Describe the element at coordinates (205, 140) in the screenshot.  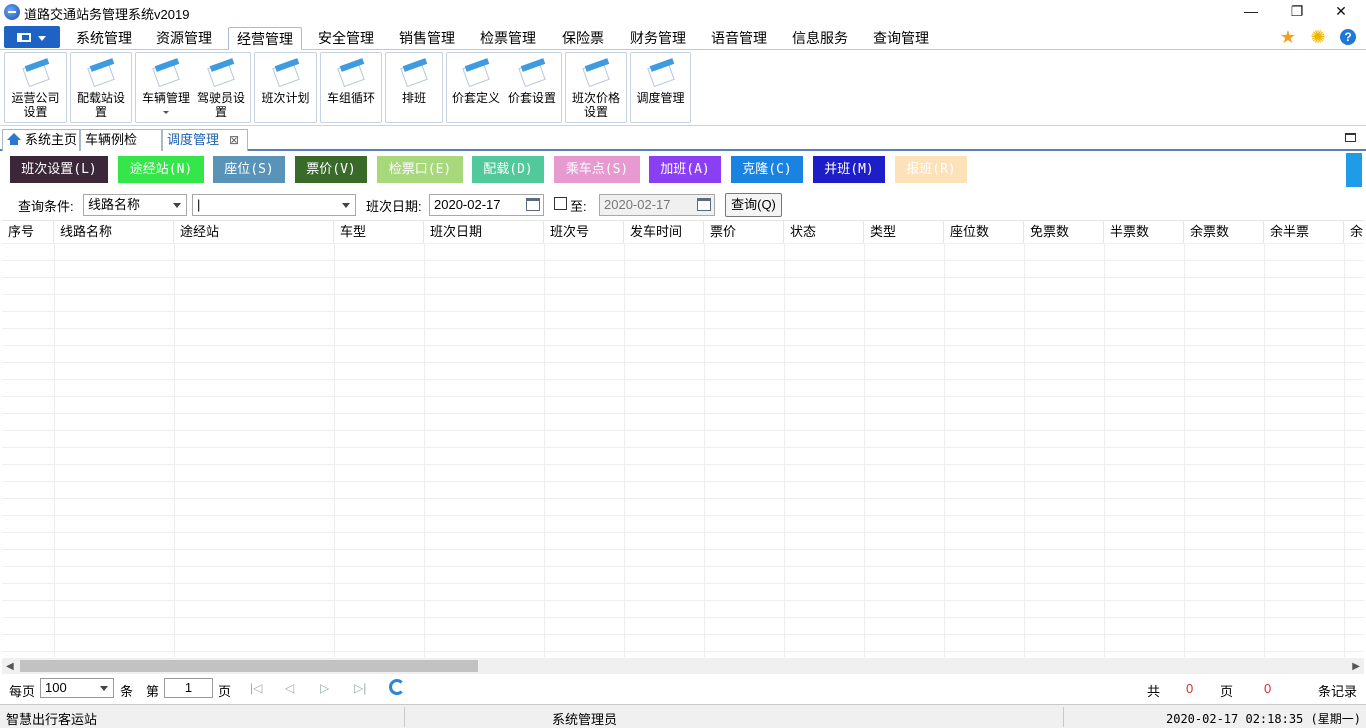
I see `tab-dispatch-management: 调度管理 ⊠` at that location.